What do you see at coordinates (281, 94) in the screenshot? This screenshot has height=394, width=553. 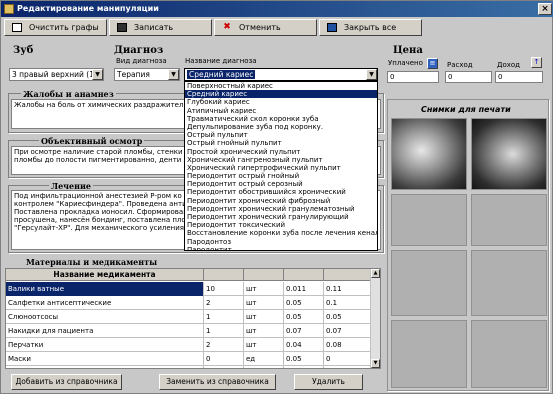 I see `diagnosis-option: Средний кариес` at bounding box center [281, 94].